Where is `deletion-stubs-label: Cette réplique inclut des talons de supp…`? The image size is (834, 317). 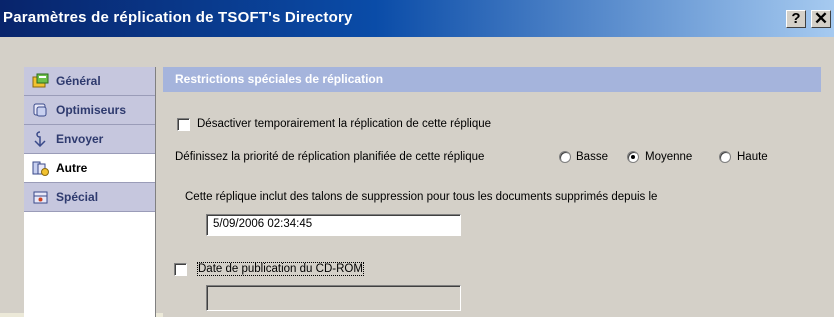
deletion-stubs-label: Cette réplique inclut des talons de supp… is located at coordinates (421, 197).